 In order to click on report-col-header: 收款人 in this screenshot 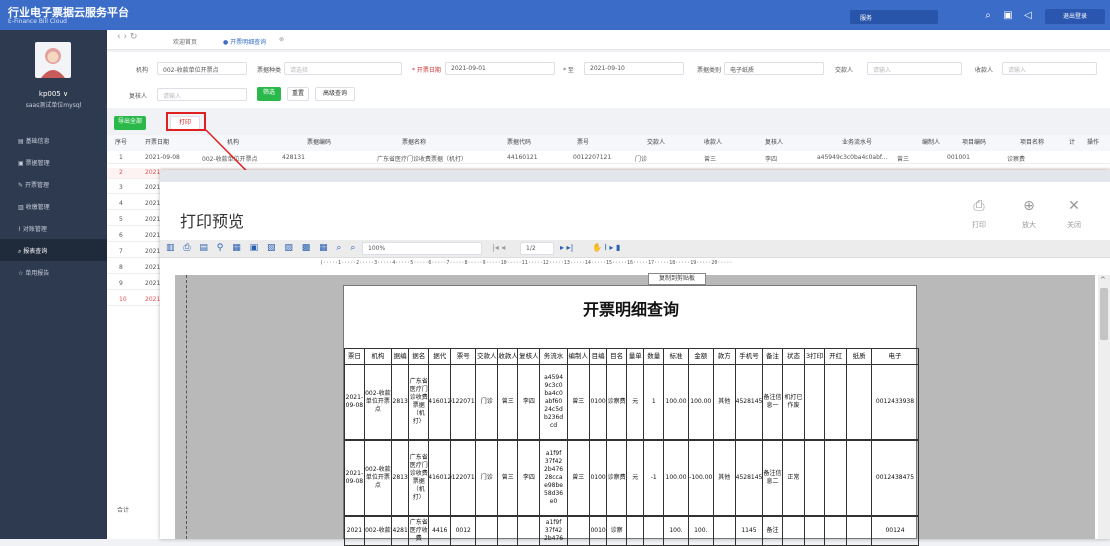, I will do `click(508, 356)`.